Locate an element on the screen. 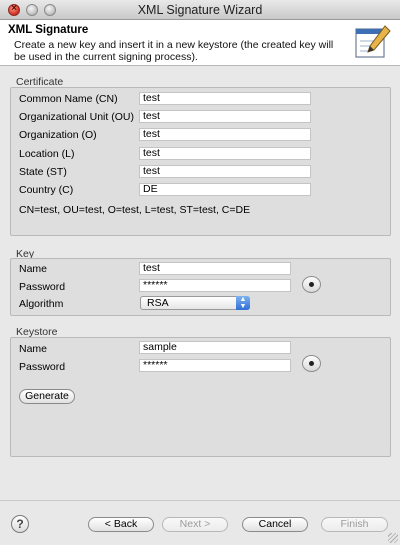 The width and height of the screenshot is (400, 545). title-bar: × XML Signature Wizard is located at coordinates (200, 10).